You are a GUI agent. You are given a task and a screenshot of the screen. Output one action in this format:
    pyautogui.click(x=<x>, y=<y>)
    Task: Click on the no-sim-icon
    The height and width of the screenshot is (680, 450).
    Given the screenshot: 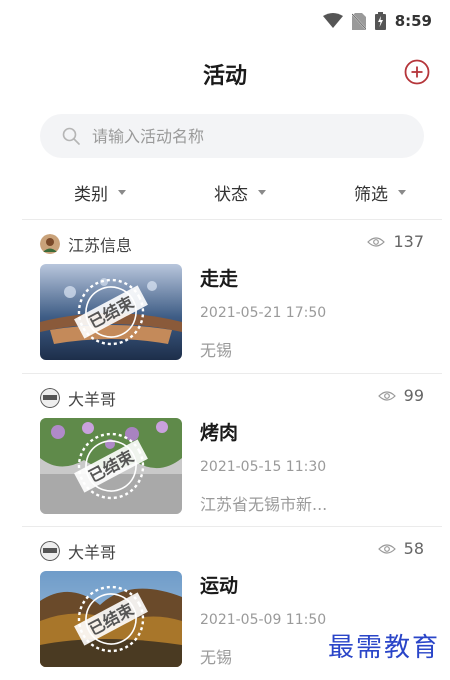 What is the action you would take?
    pyautogui.click(x=358, y=21)
    